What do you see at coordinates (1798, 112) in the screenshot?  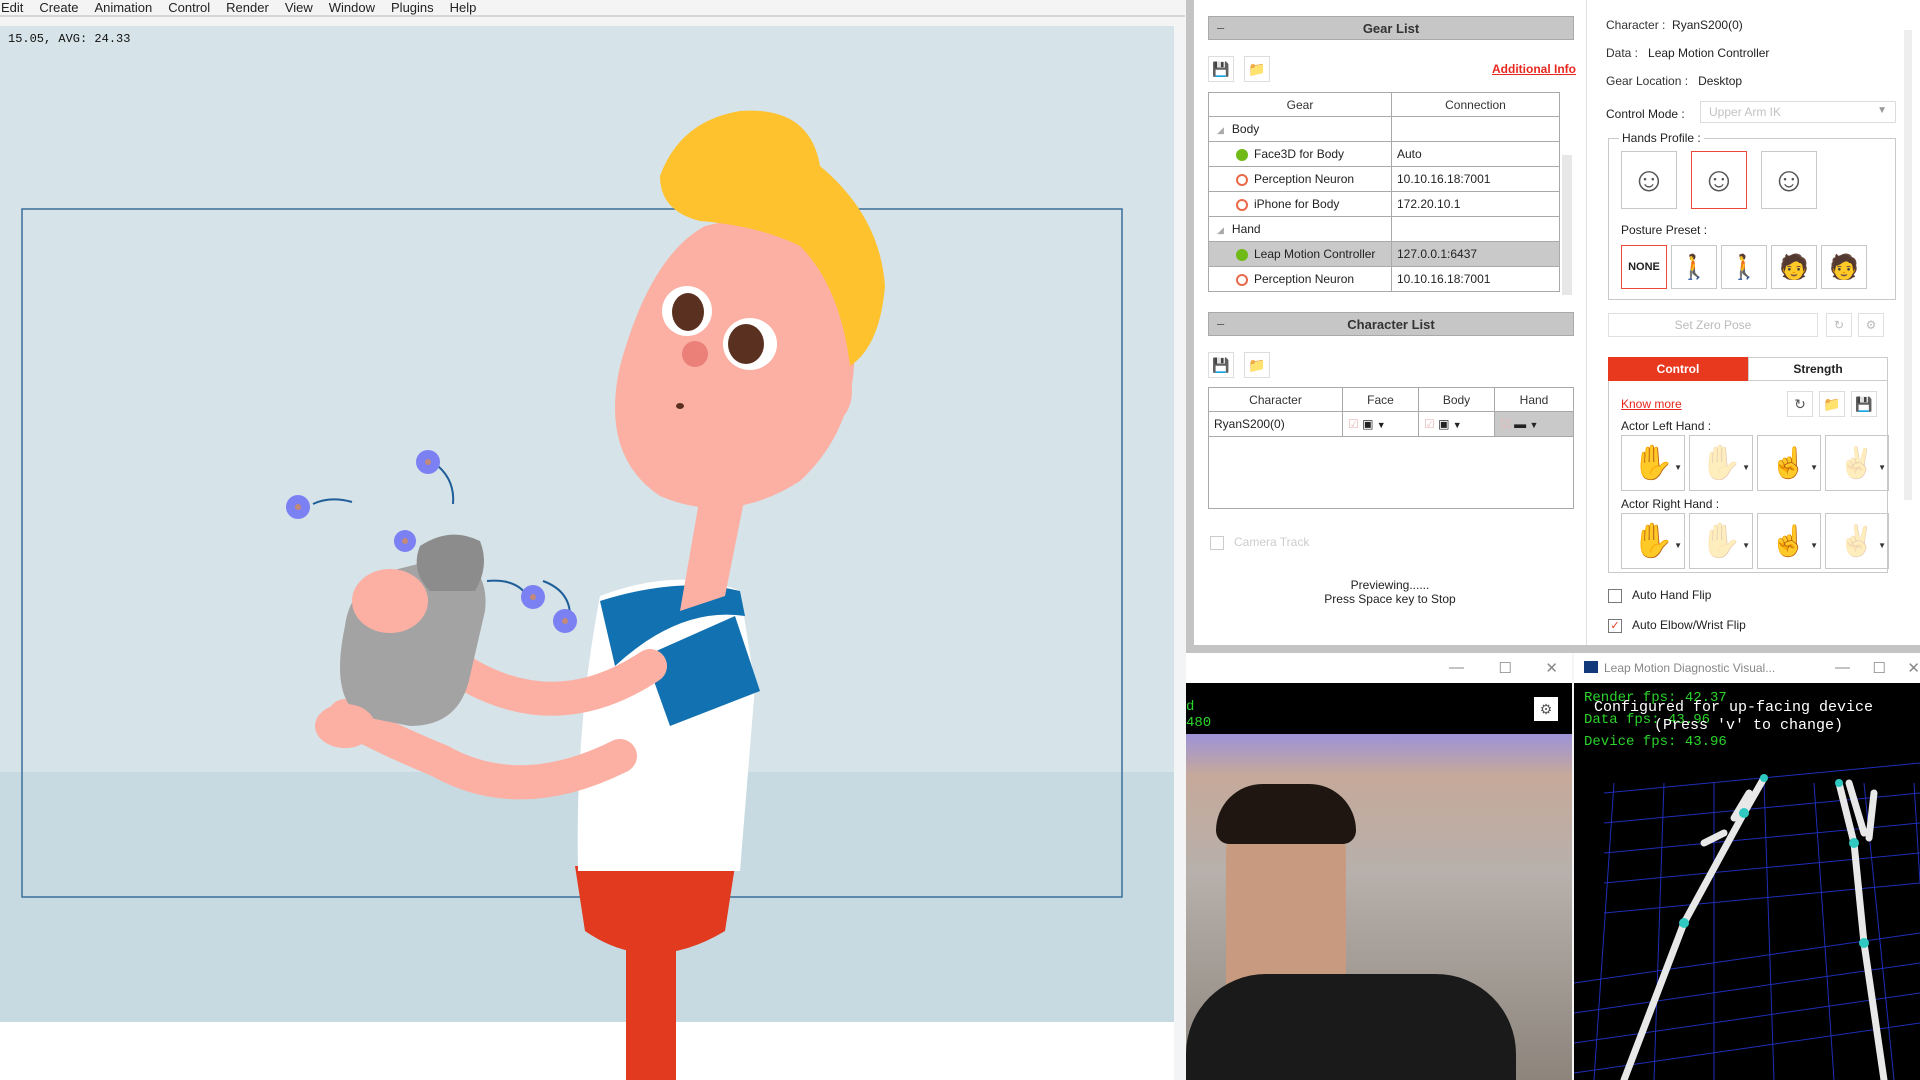 I see `control-mode-select: Upper Arm IK ▼` at bounding box center [1798, 112].